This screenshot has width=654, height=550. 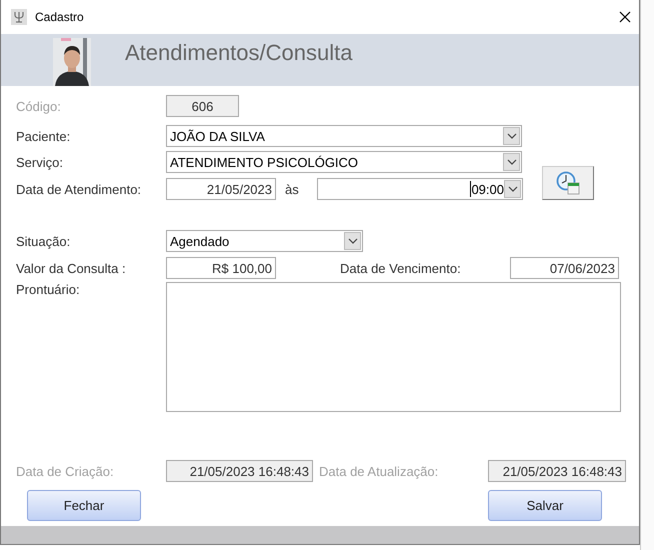 What do you see at coordinates (84, 505) in the screenshot?
I see `form-button: Fechar` at bounding box center [84, 505].